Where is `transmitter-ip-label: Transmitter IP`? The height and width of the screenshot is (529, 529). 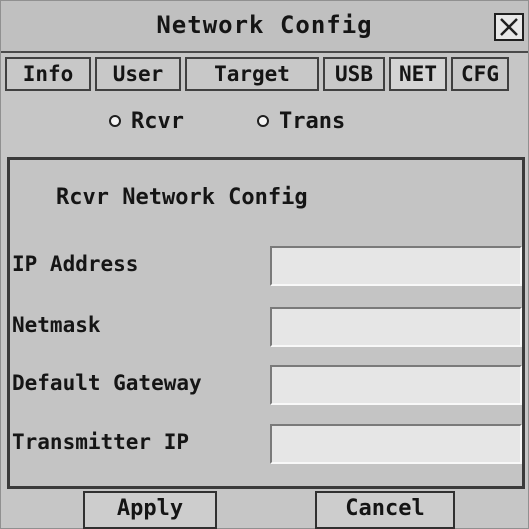 transmitter-ip-label: Transmitter IP is located at coordinates (101, 442).